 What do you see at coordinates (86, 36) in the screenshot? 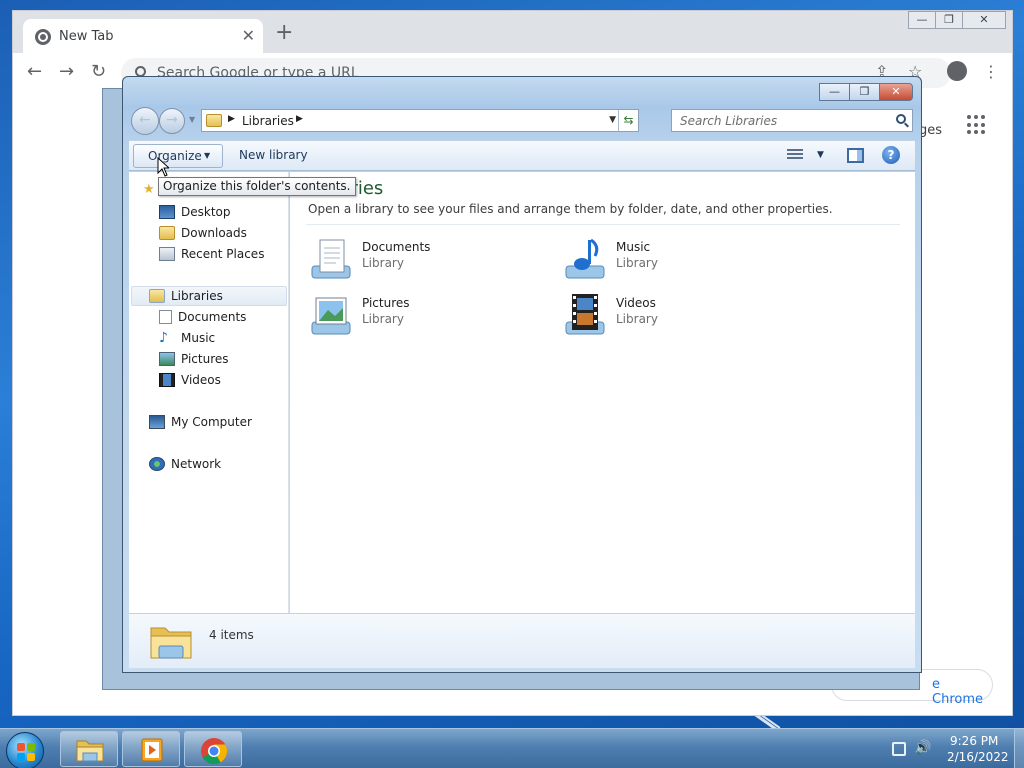
I see `tab-title: New Tab` at bounding box center [86, 36].